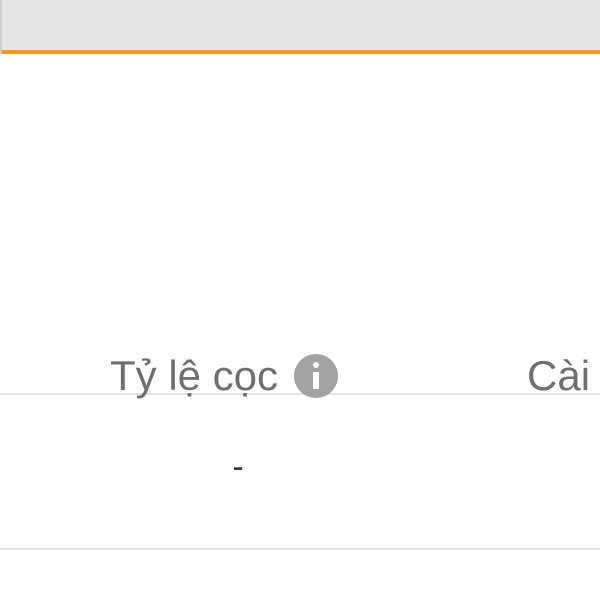 The width and height of the screenshot is (600, 600). Describe the element at coordinates (300, 27) in the screenshot. I see `top-tab-bar` at that location.